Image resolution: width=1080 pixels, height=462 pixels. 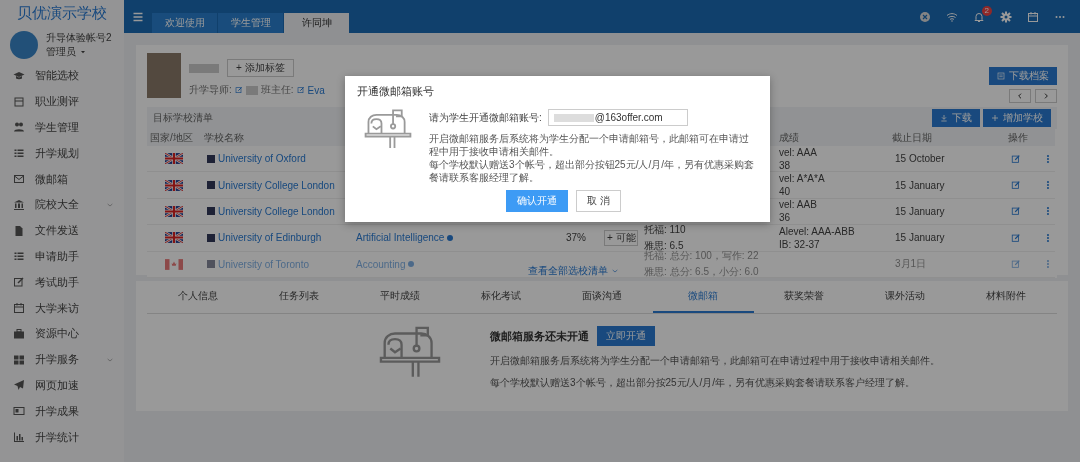 I want to click on people-icon, so click(x=19, y=127).